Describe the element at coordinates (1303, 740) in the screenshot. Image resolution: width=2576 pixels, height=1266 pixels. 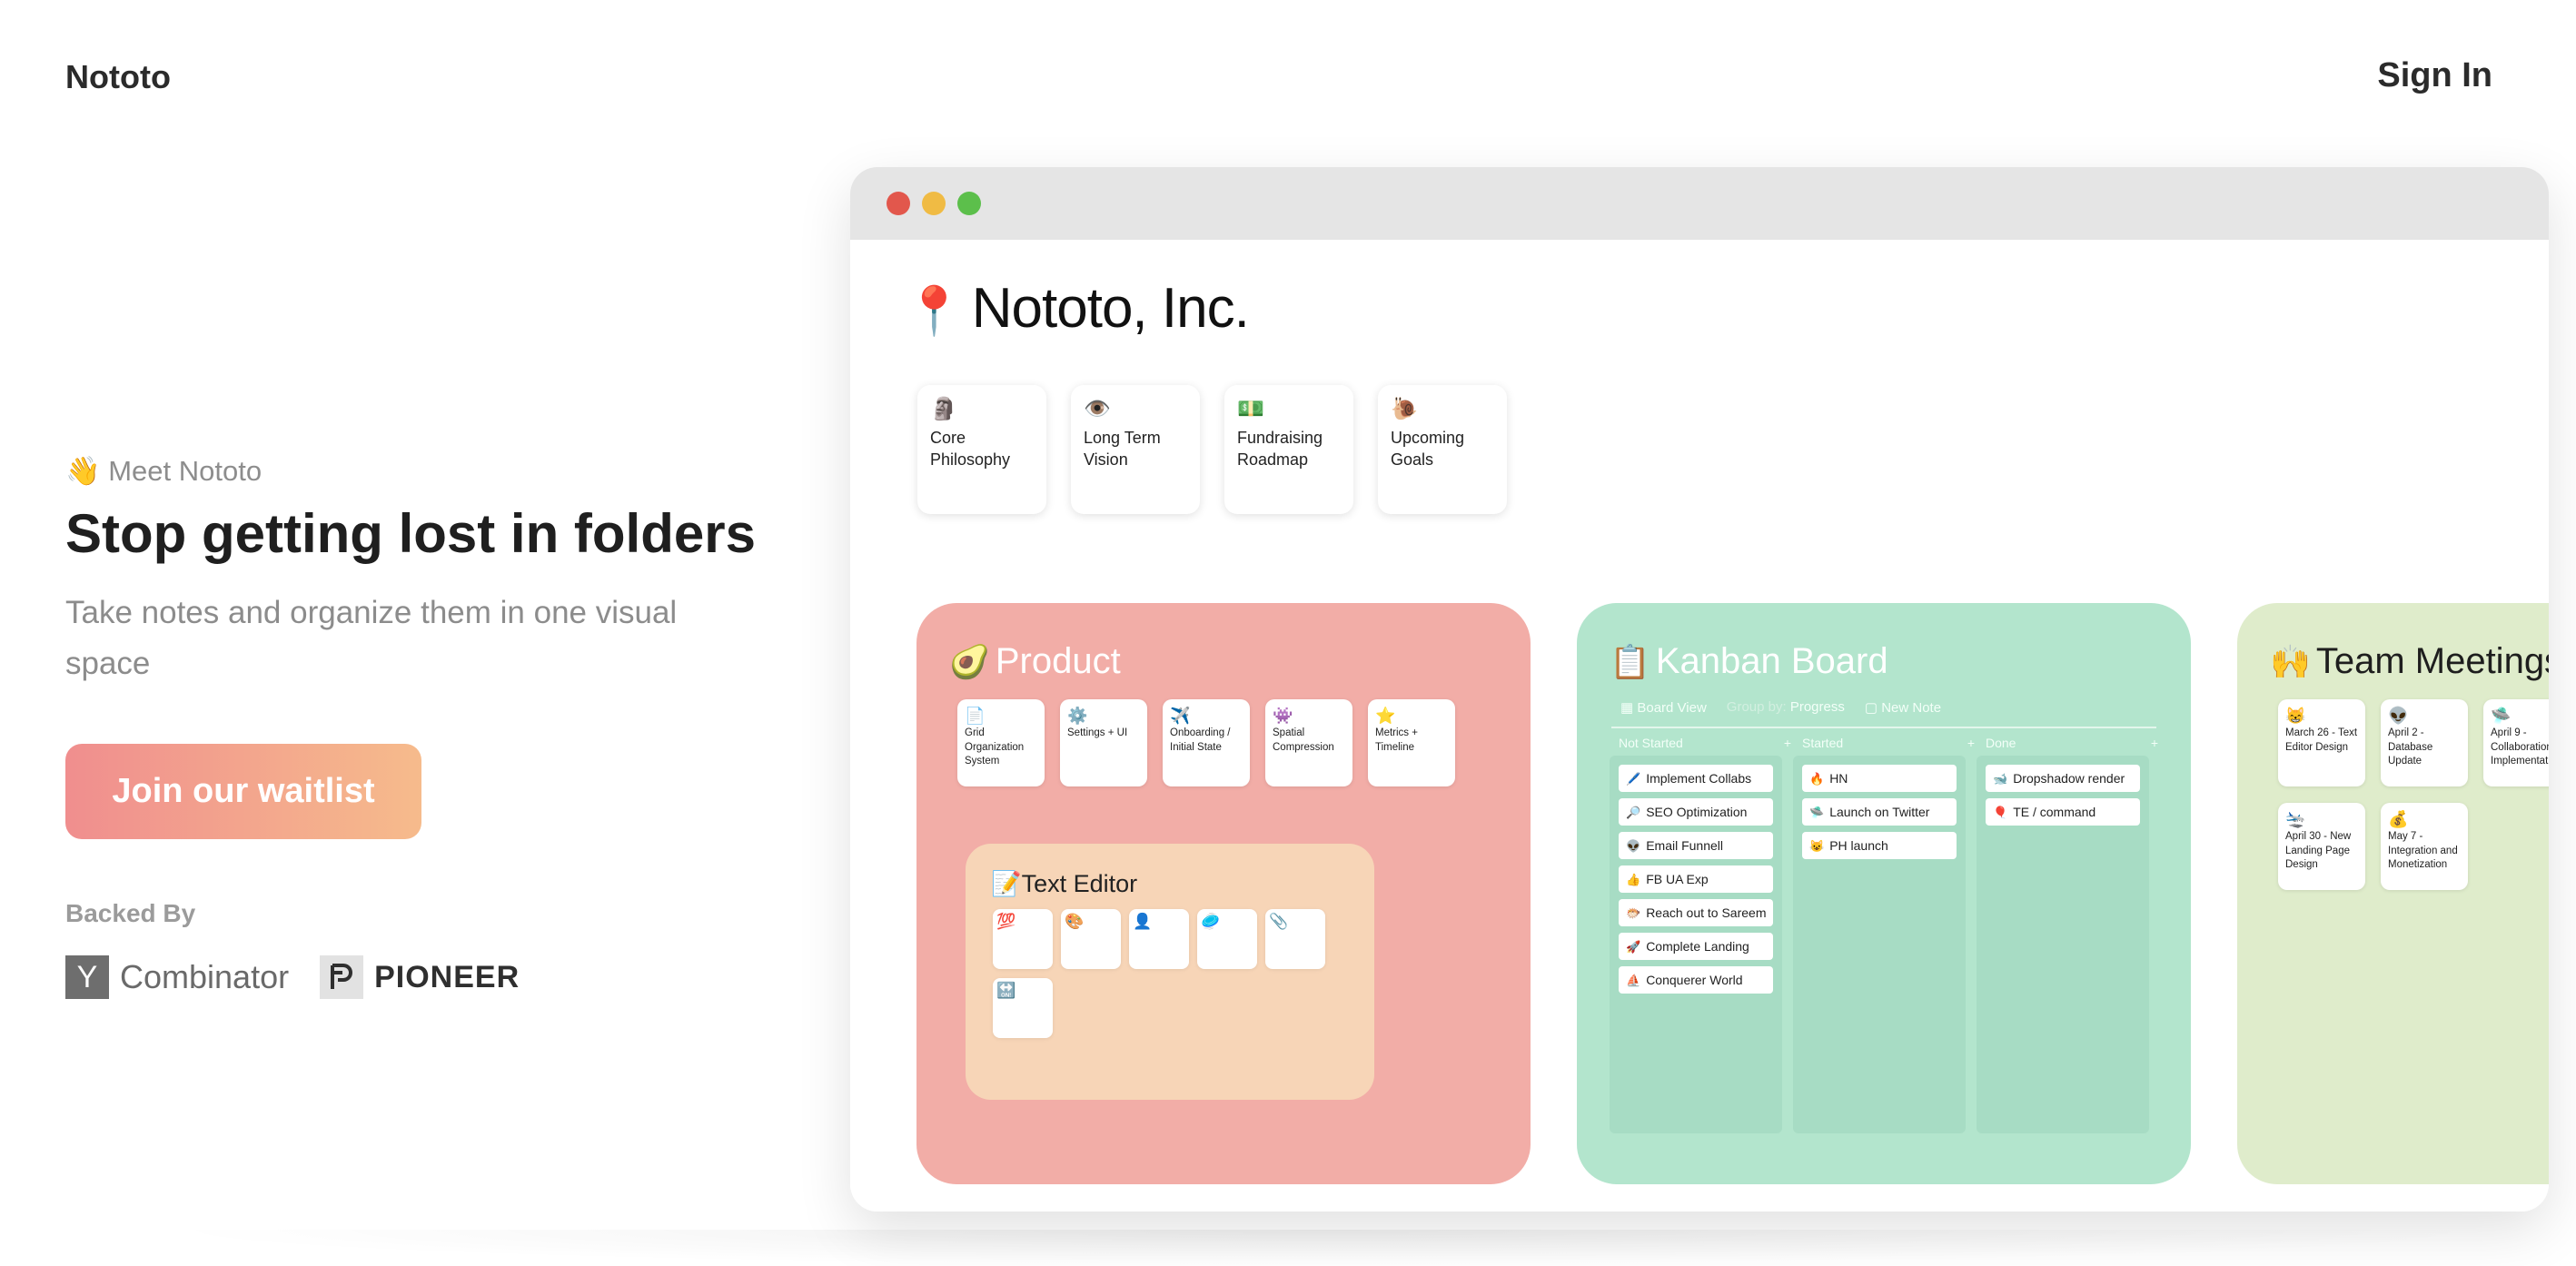
I see `note-card-label: Spatial Compression` at that location.